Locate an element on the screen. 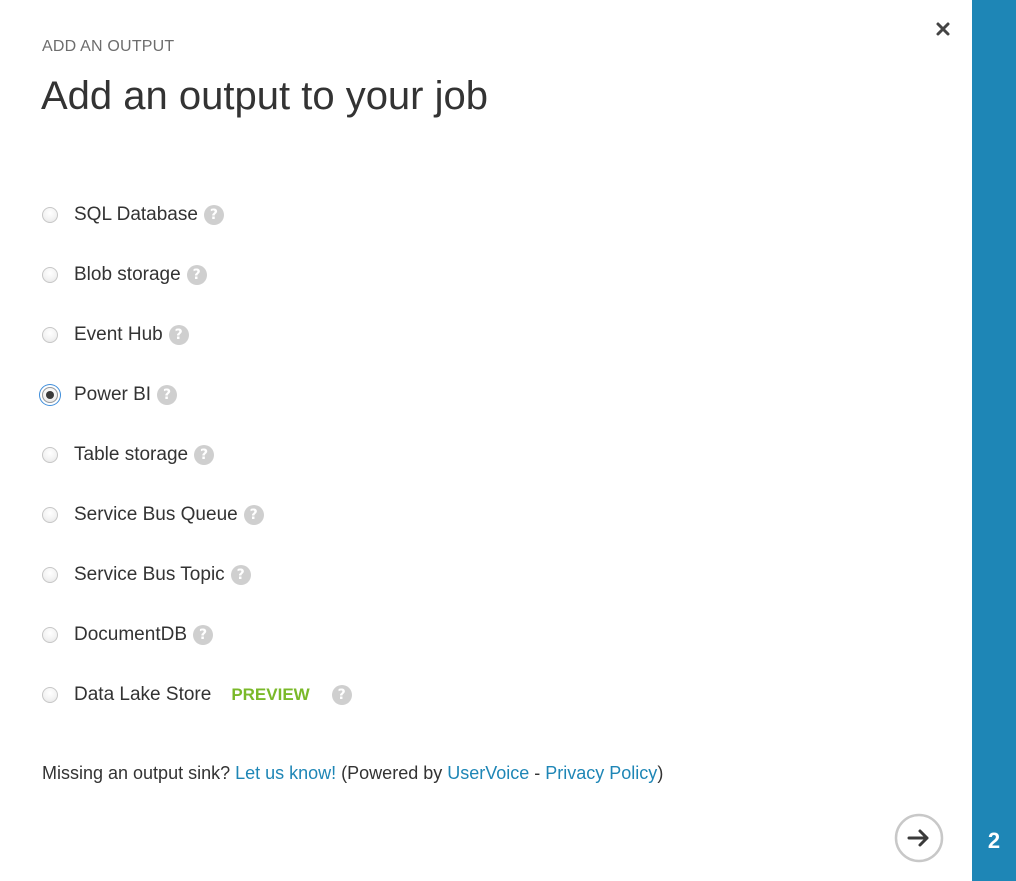  dialog-subtitle: ADD AN OUTPUT is located at coordinates (108, 46).